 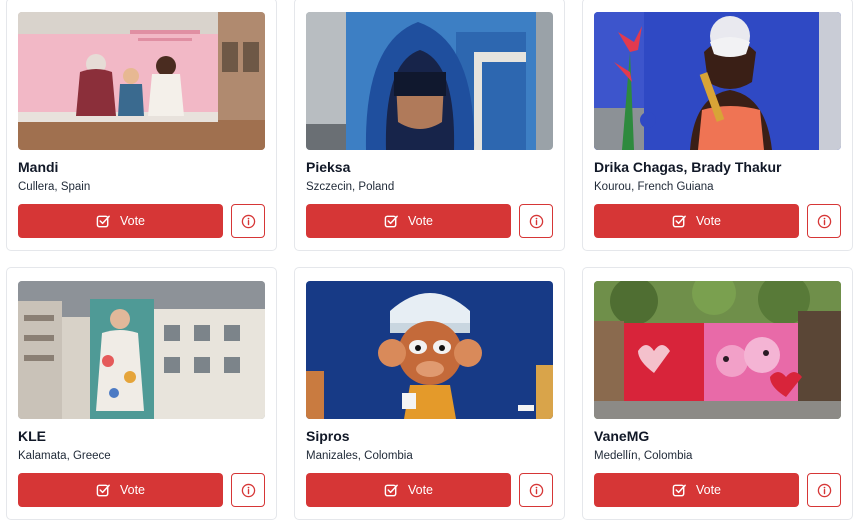 What do you see at coordinates (32, 436) in the screenshot?
I see `artist-name: KLE` at bounding box center [32, 436].